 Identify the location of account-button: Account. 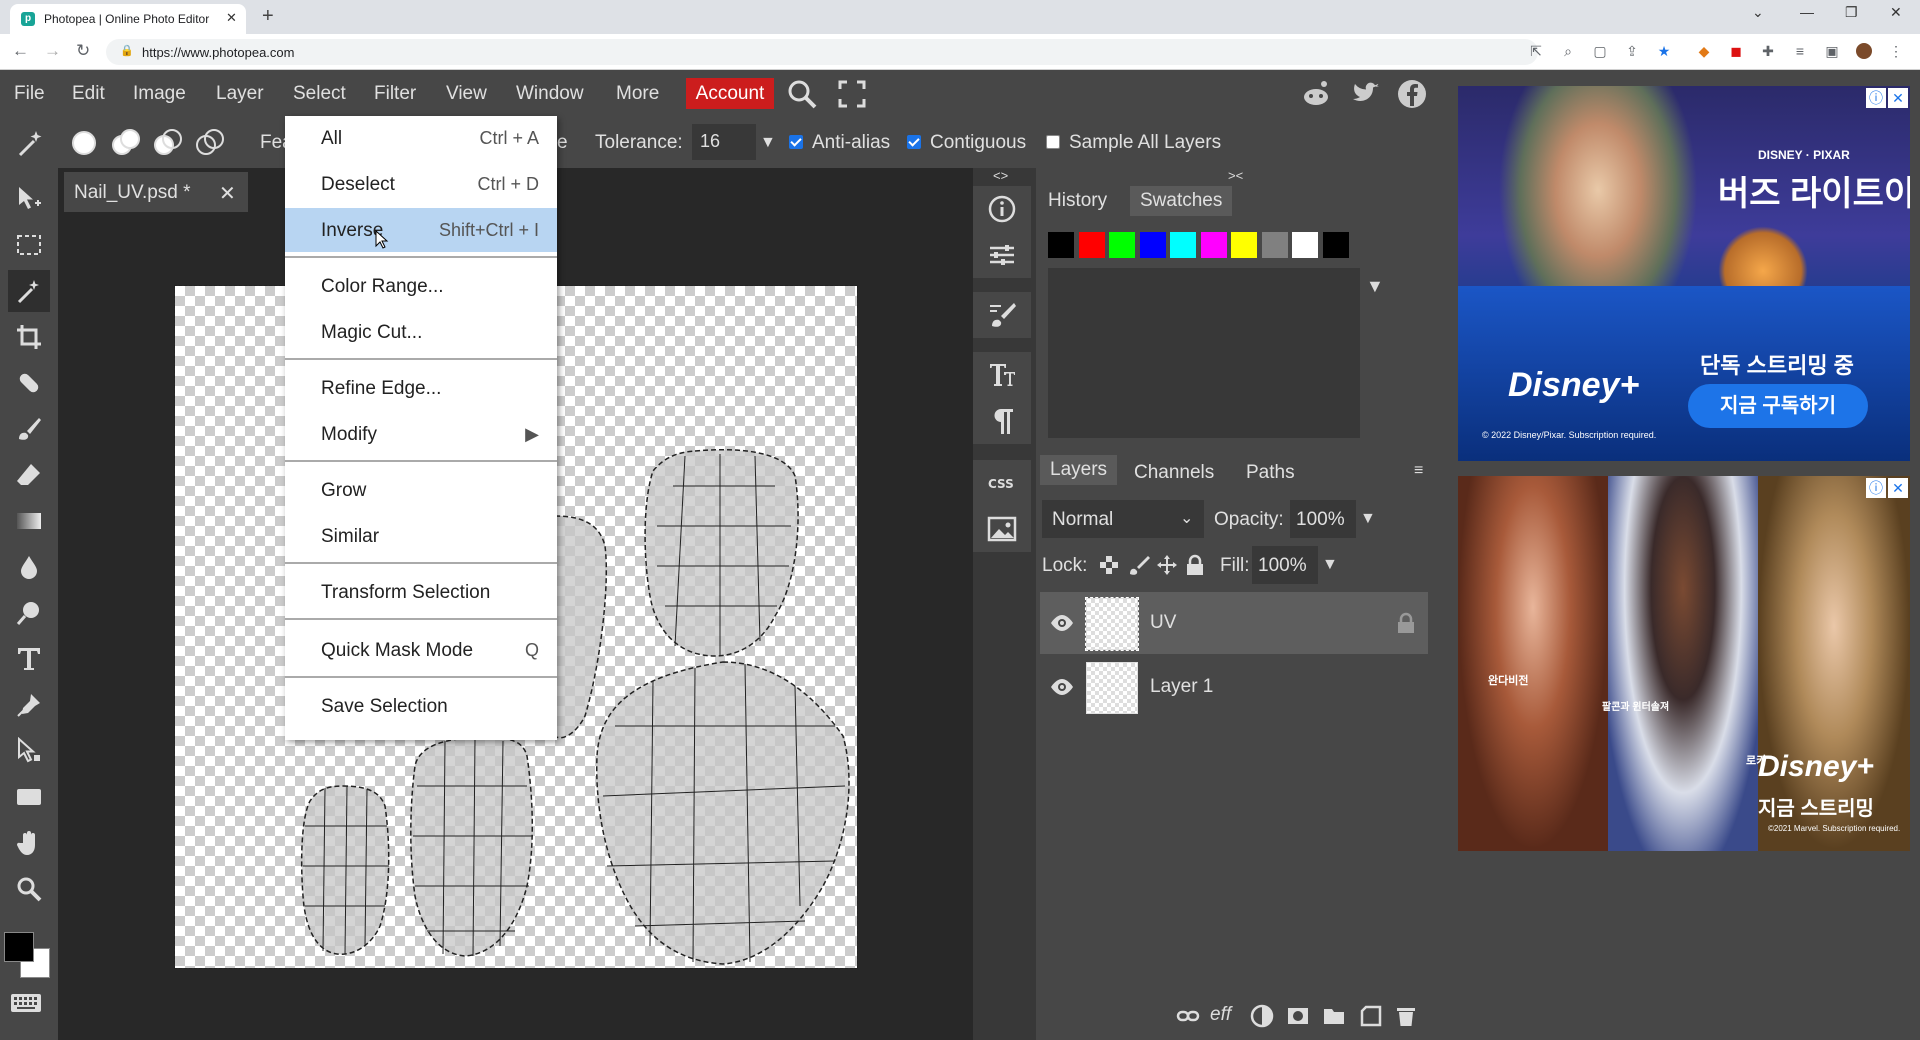
(730, 93).